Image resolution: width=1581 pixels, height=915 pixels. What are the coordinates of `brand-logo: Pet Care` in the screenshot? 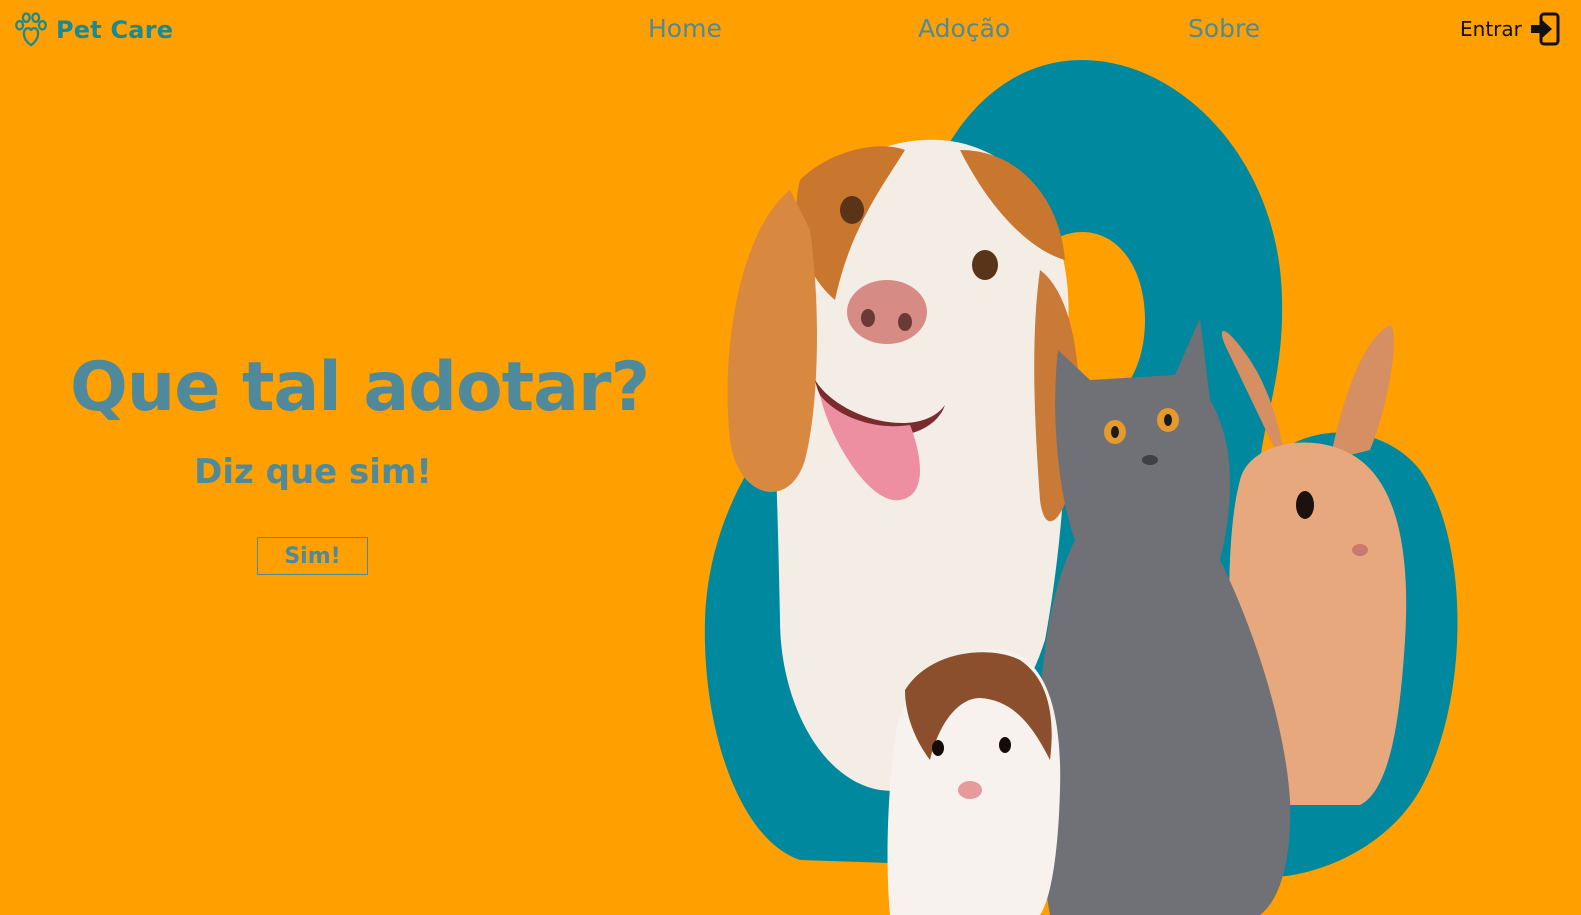 It's located at (92, 30).